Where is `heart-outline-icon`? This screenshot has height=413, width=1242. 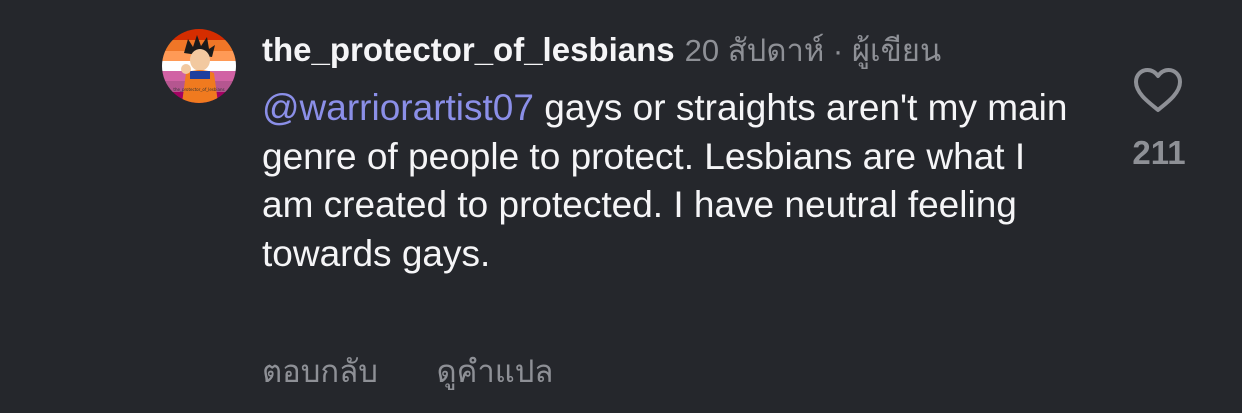 heart-outline-icon is located at coordinates (1158, 90).